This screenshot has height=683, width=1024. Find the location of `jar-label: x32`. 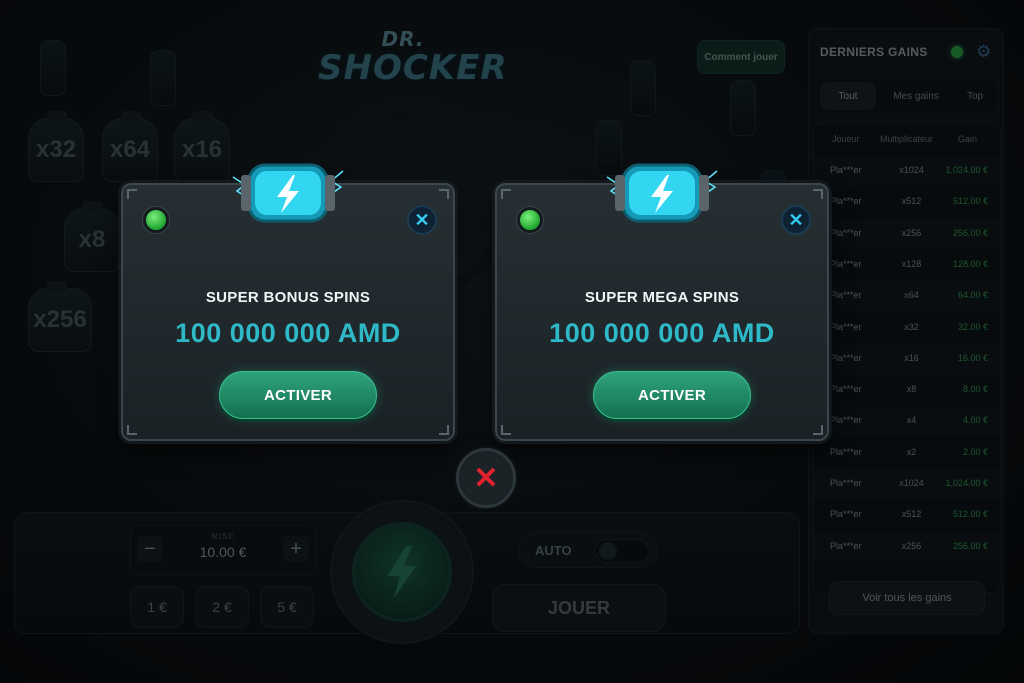

jar-label: x32 is located at coordinates (56, 149).